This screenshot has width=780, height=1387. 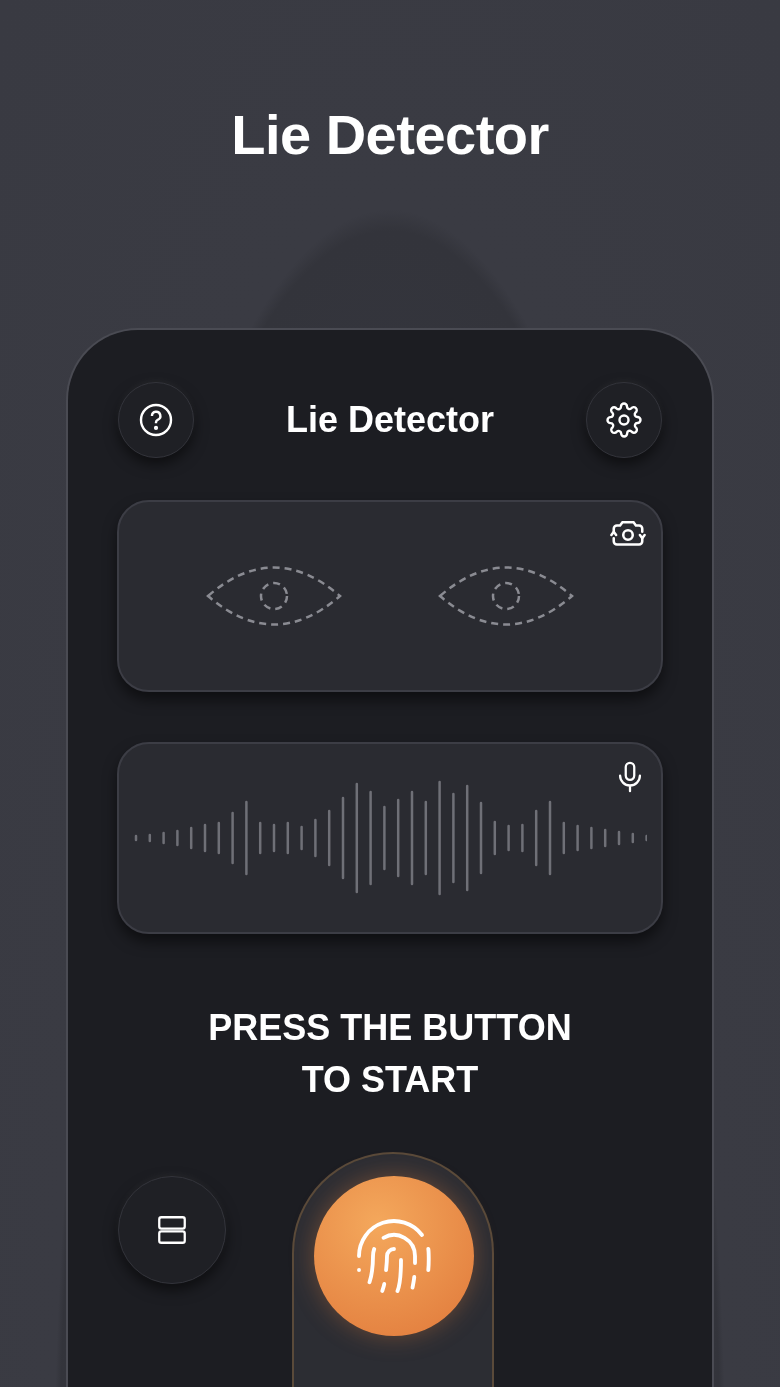 What do you see at coordinates (390, 1028) in the screenshot?
I see `prompt-text: PRESS THE BUTTON` at bounding box center [390, 1028].